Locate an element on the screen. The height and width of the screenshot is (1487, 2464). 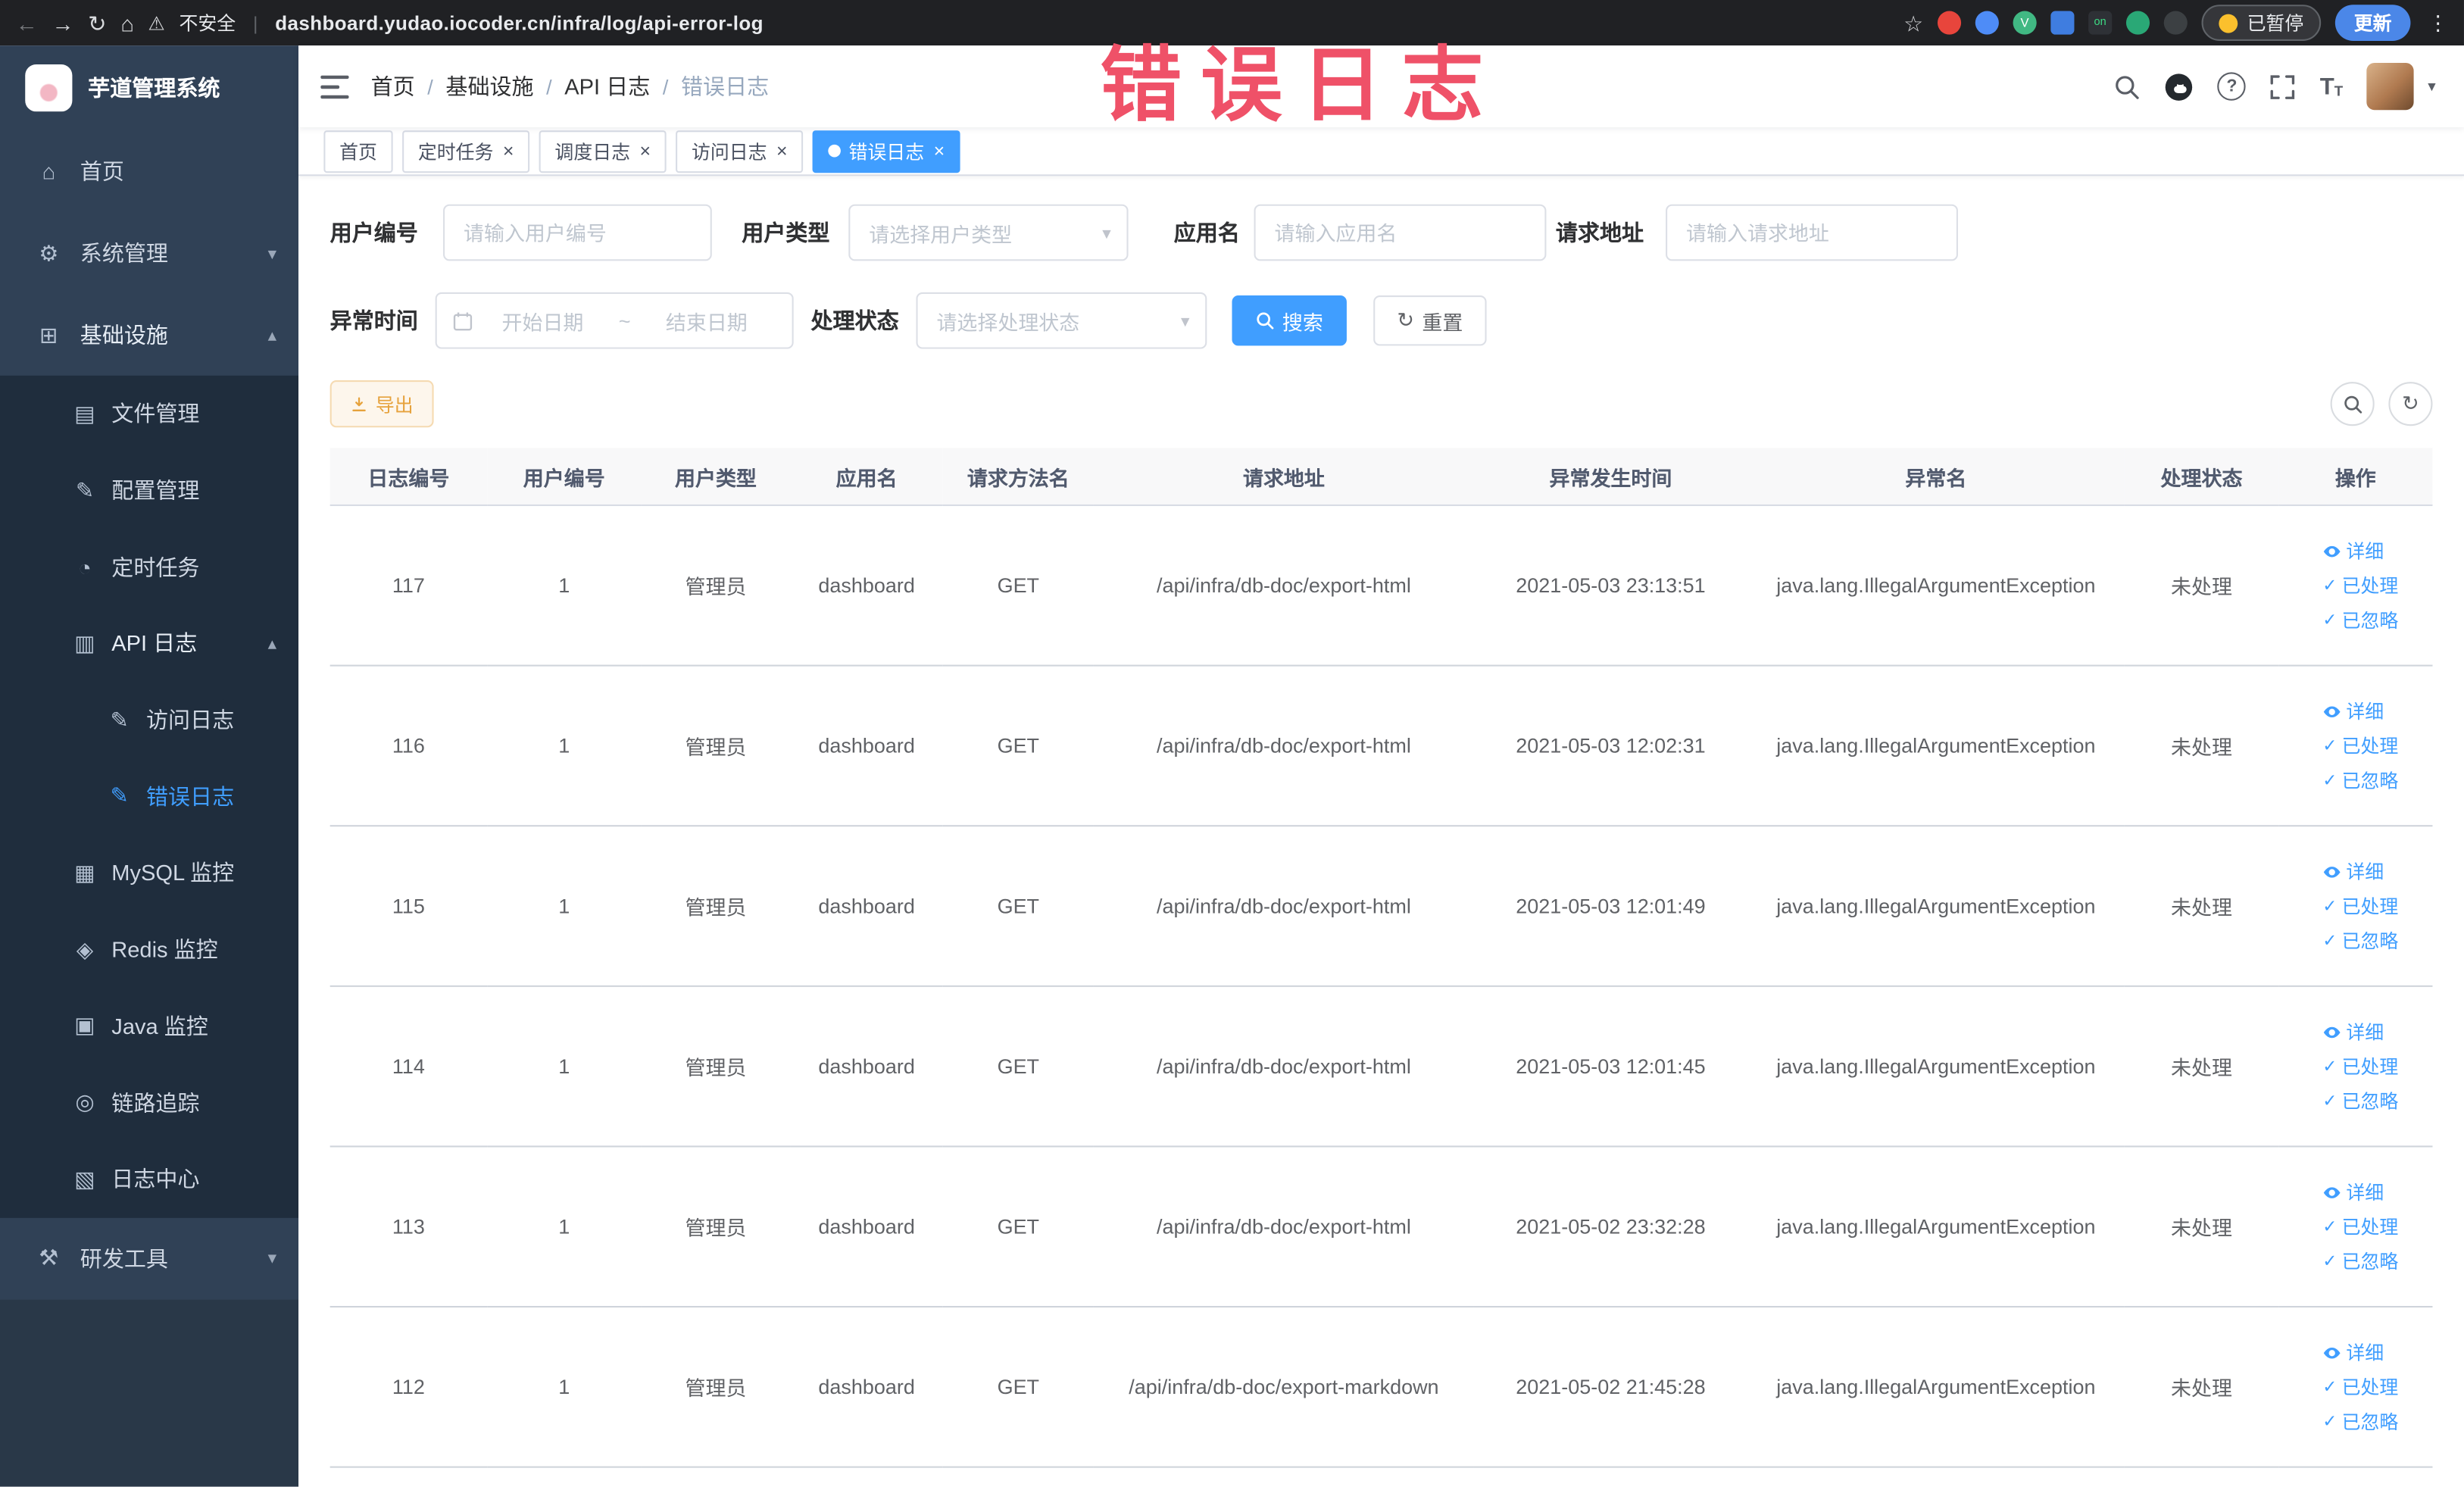
browser-menu-icon: ⋮ is located at coordinates (2438, 22).